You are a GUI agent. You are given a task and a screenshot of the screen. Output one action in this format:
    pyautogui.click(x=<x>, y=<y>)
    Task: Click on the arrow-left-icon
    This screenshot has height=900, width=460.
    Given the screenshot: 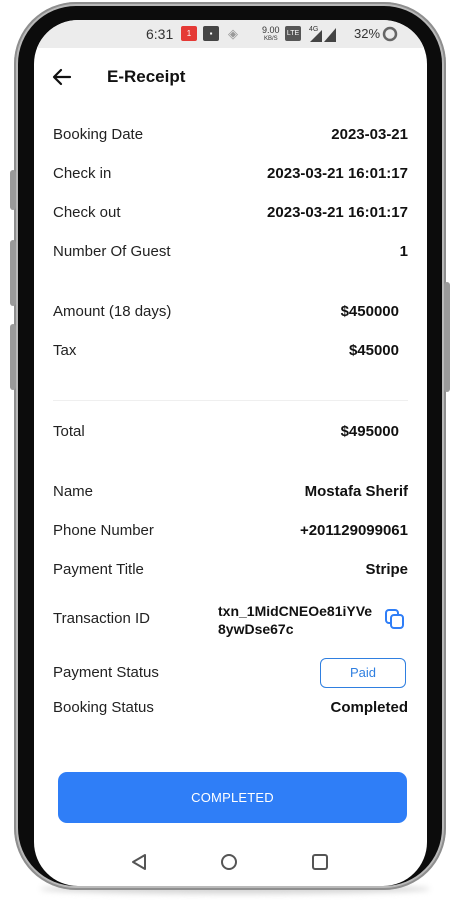 What is the action you would take?
    pyautogui.click(x=62, y=77)
    